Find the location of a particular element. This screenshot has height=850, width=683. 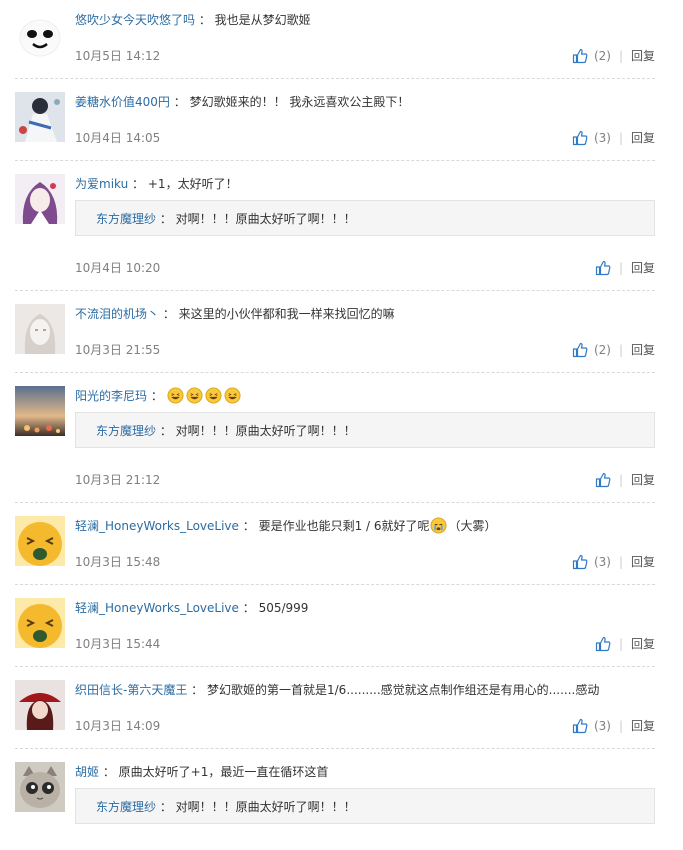

comment-body: 不流泪的机场丶 ： 来这里的小伙伴都和我一样来找回忆的嘛 is located at coordinates (235, 314).